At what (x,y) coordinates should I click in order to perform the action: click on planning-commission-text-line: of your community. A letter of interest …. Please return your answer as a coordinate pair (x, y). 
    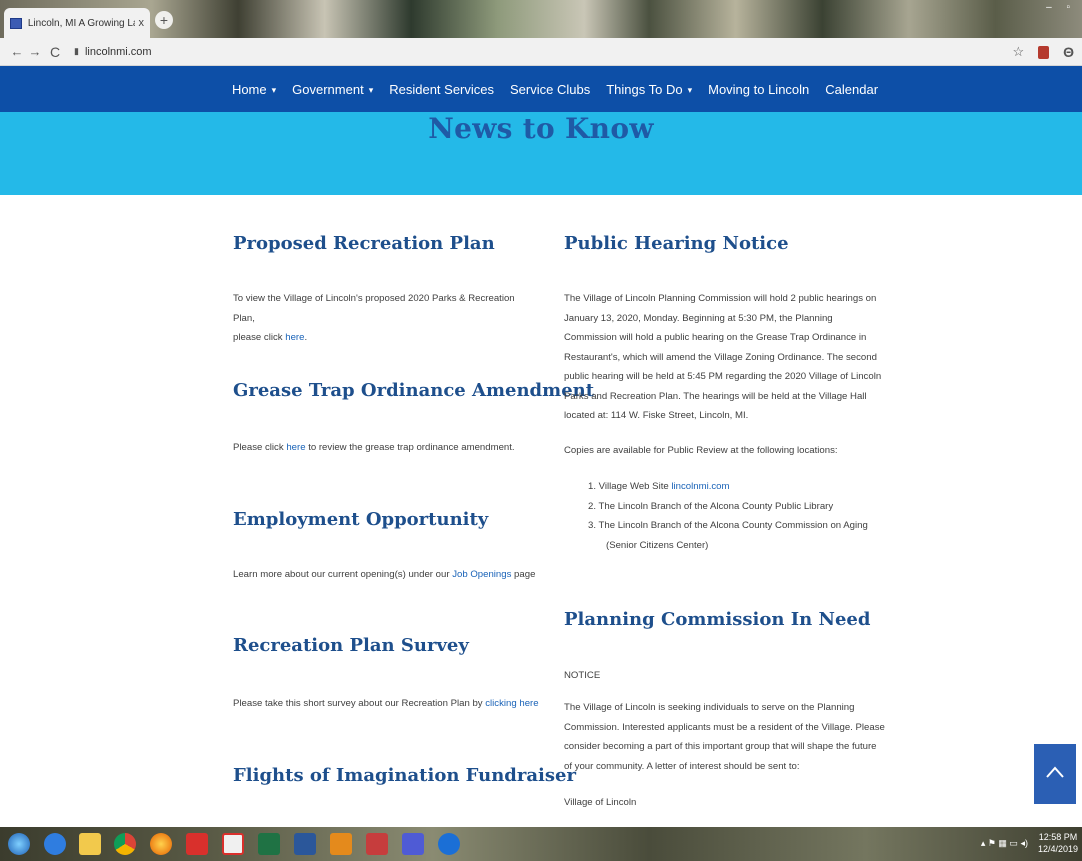
    Looking at the image, I should click on (682, 766).